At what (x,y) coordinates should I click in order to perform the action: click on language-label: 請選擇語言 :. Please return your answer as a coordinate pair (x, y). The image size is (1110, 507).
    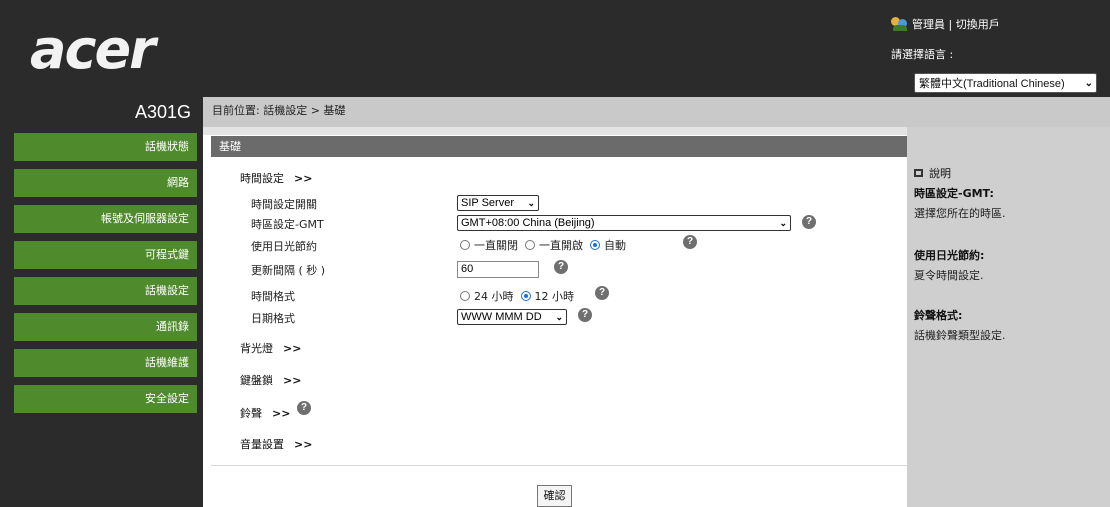
    Looking at the image, I should click on (922, 54).